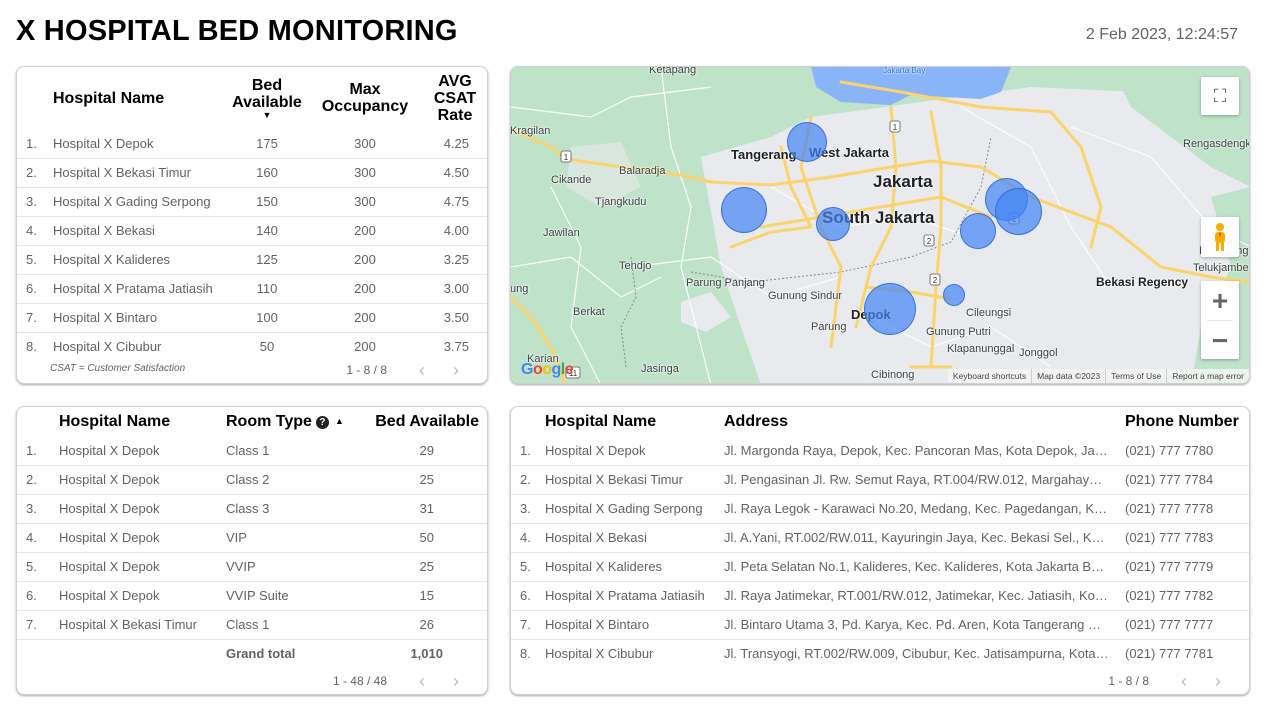  I want to click on column-header-bed-available: Bed Available, so click(426, 421).